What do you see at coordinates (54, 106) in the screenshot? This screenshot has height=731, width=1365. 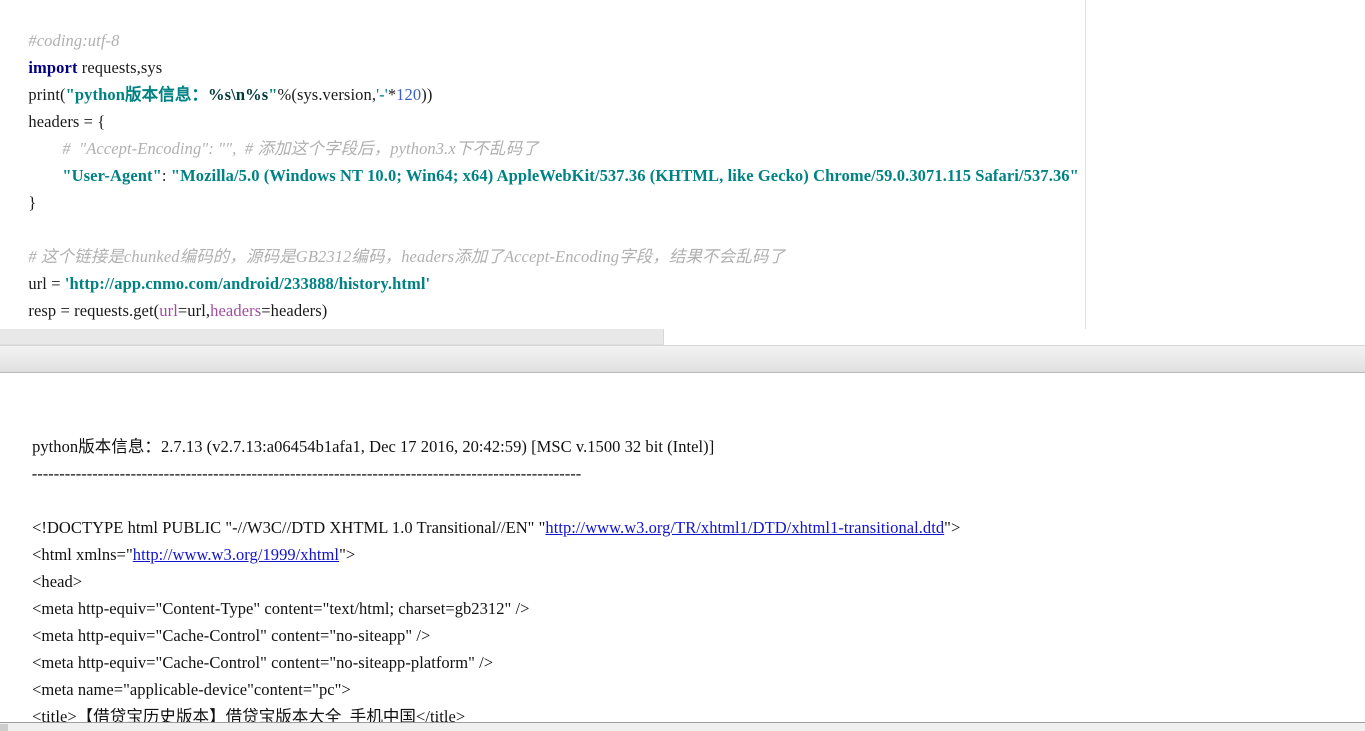 I see `code-line-4: headers = {` at bounding box center [54, 106].